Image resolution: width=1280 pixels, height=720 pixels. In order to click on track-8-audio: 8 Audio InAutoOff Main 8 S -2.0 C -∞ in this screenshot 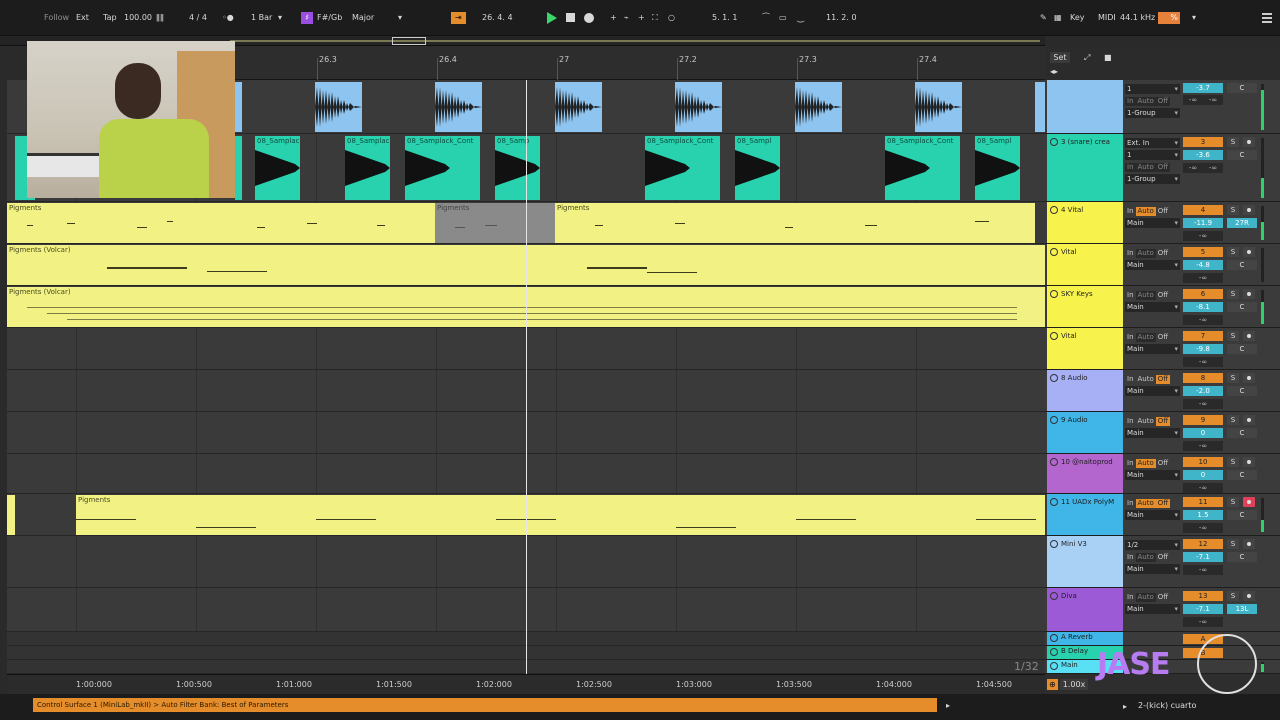, I will do `click(1162, 391)`.